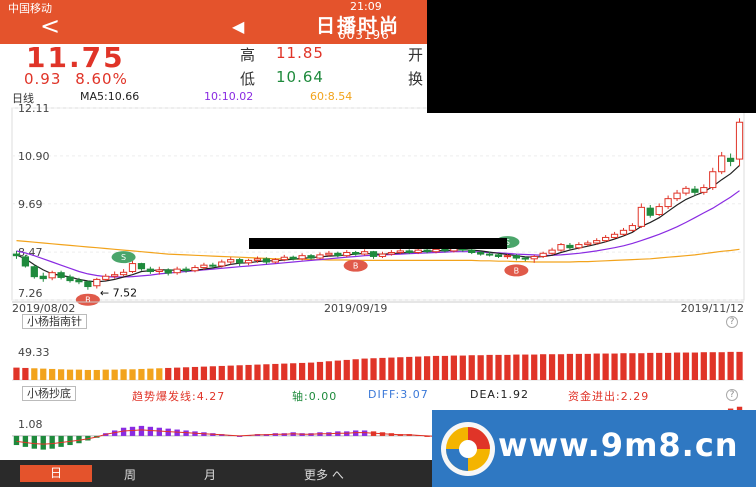  What do you see at coordinates (210, 474) in the screenshot?
I see `tab-monthly: 月` at bounding box center [210, 474].